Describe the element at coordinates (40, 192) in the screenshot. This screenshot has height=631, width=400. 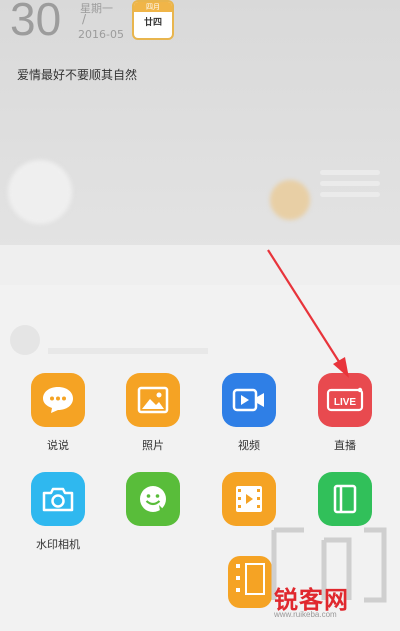
I see `blurred-avatar` at that location.